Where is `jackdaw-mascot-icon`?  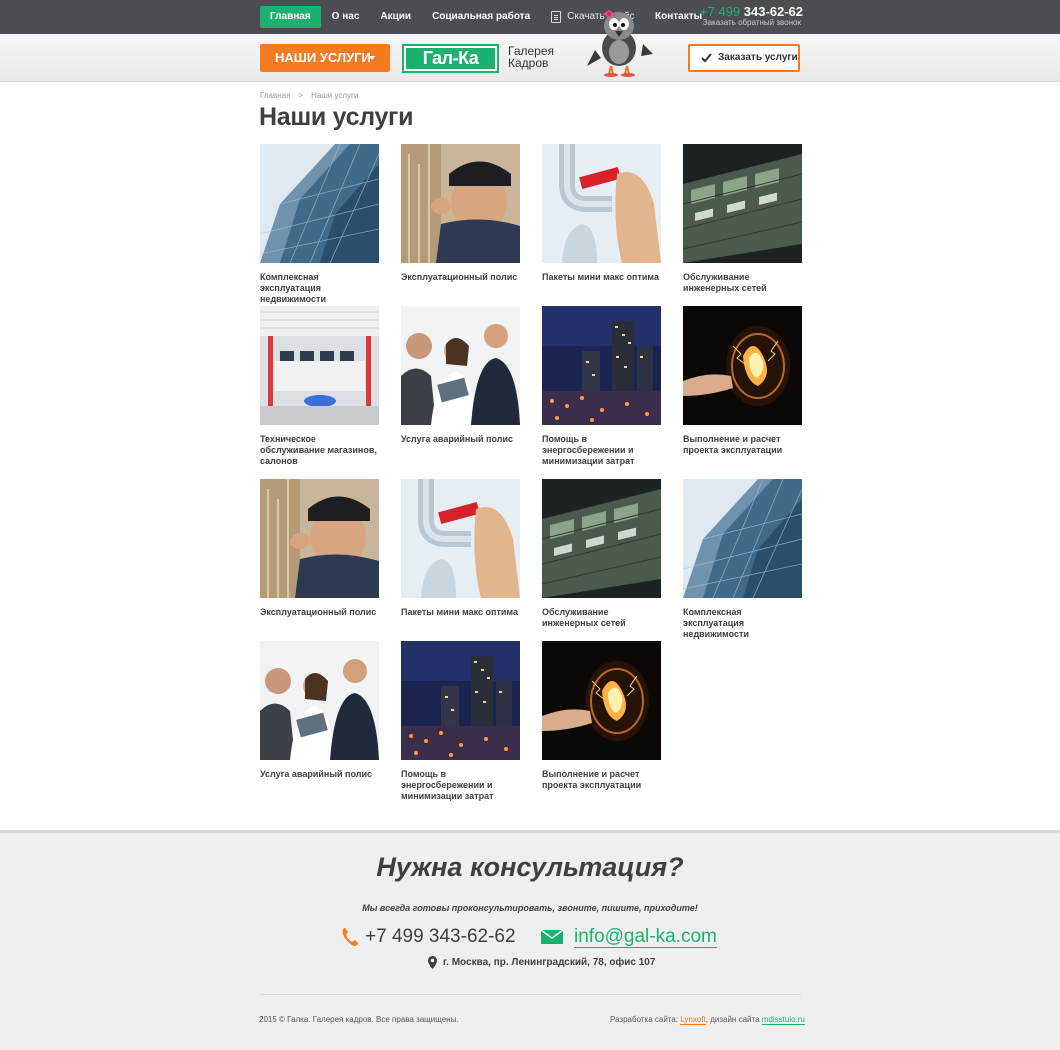
jackdaw-mascot-icon is located at coordinates (620, 43).